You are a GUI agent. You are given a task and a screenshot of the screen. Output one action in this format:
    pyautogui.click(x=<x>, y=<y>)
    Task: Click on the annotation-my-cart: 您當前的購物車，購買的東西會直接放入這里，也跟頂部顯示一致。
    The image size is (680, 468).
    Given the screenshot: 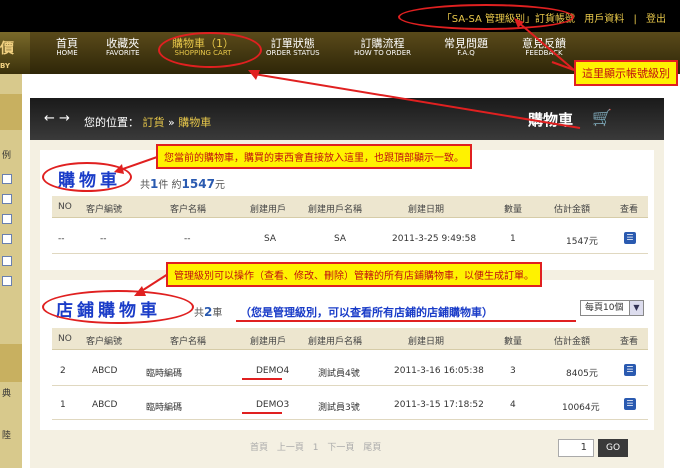 What is the action you would take?
    pyautogui.click(x=314, y=156)
    